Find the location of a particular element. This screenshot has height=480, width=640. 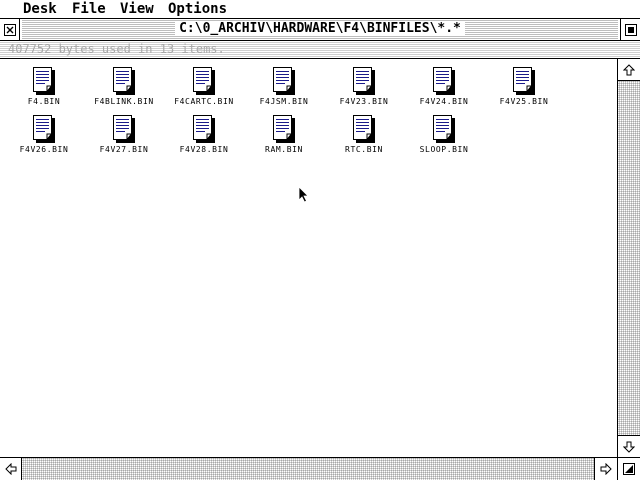

file-item: F4V23.BIN is located at coordinates (364, 90).